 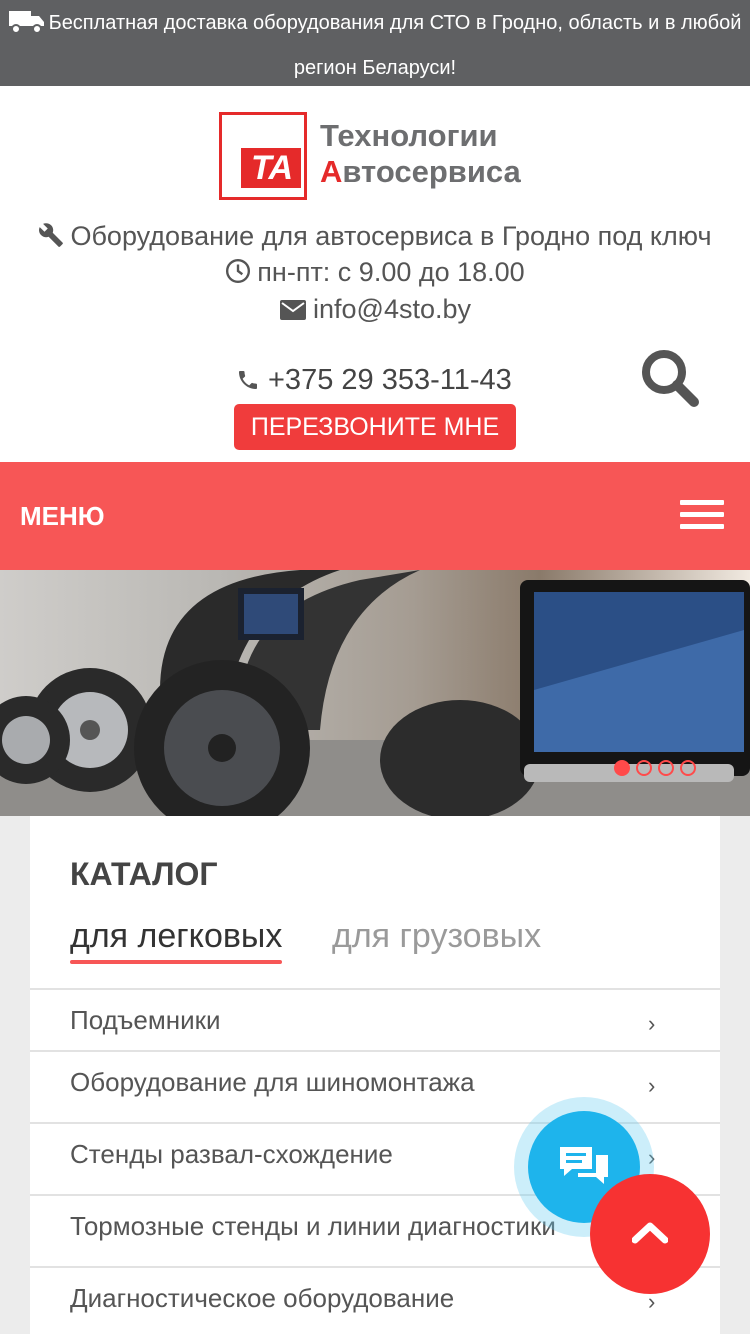 What do you see at coordinates (420, 171) in the screenshot?
I see `logo-line2: Автосервиса` at bounding box center [420, 171].